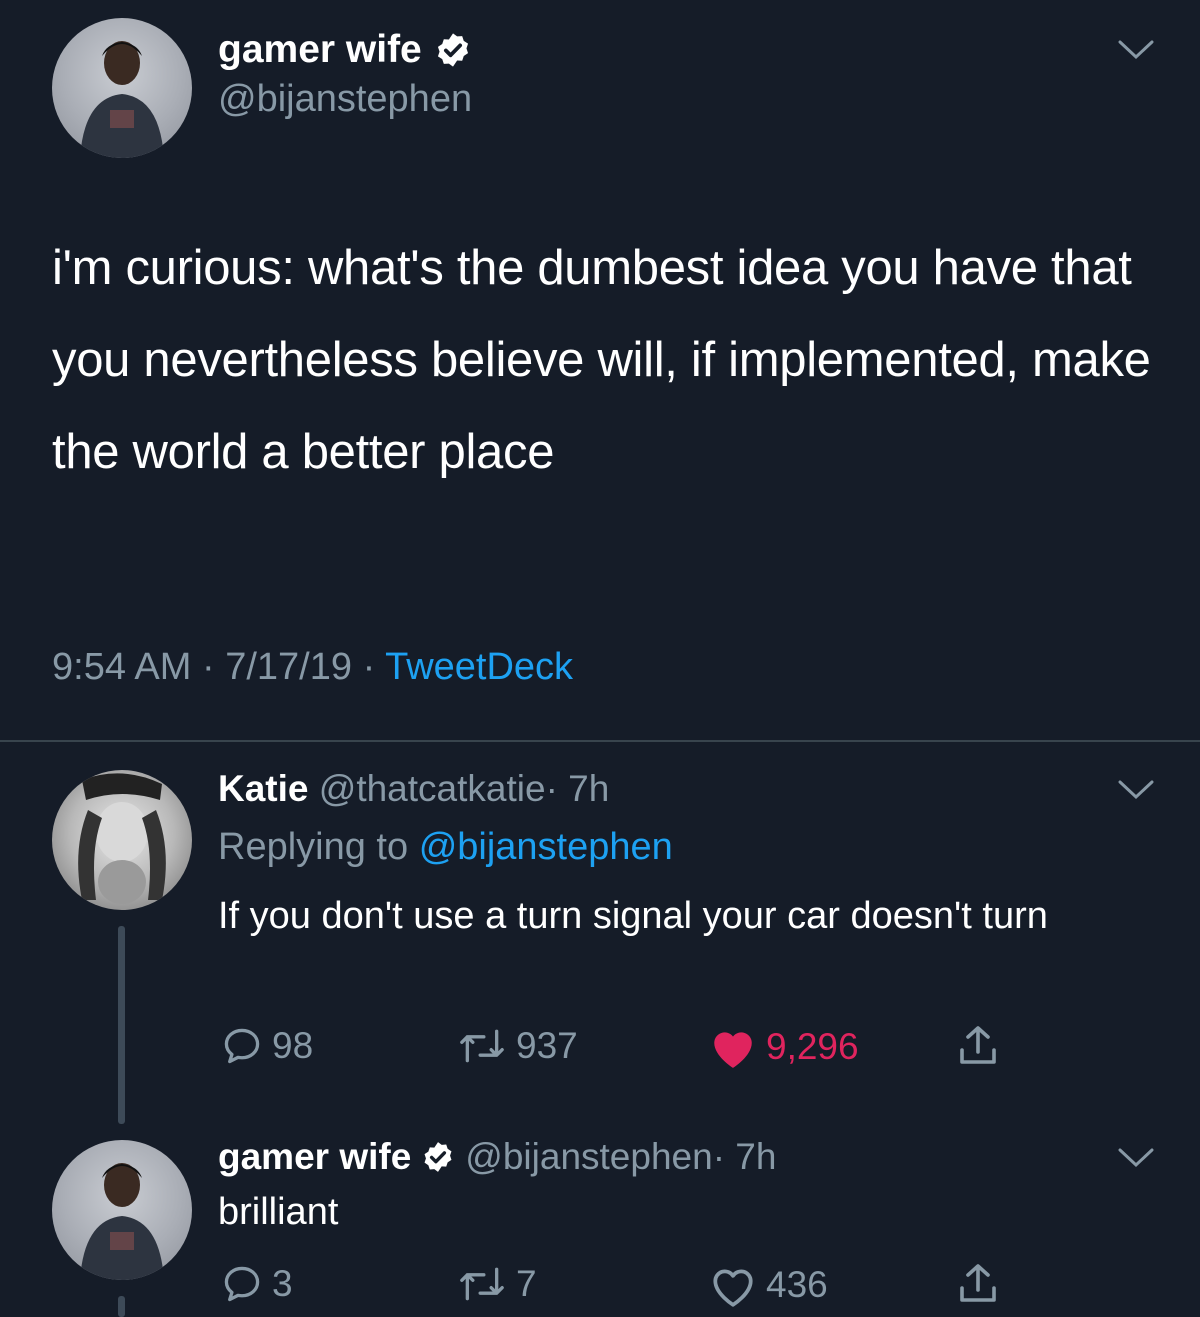 The height and width of the screenshot is (1317, 1200). Describe the element at coordinates (588, 1156) in the screenshot. I see `reply-handle: @bijanstephen` at that location.